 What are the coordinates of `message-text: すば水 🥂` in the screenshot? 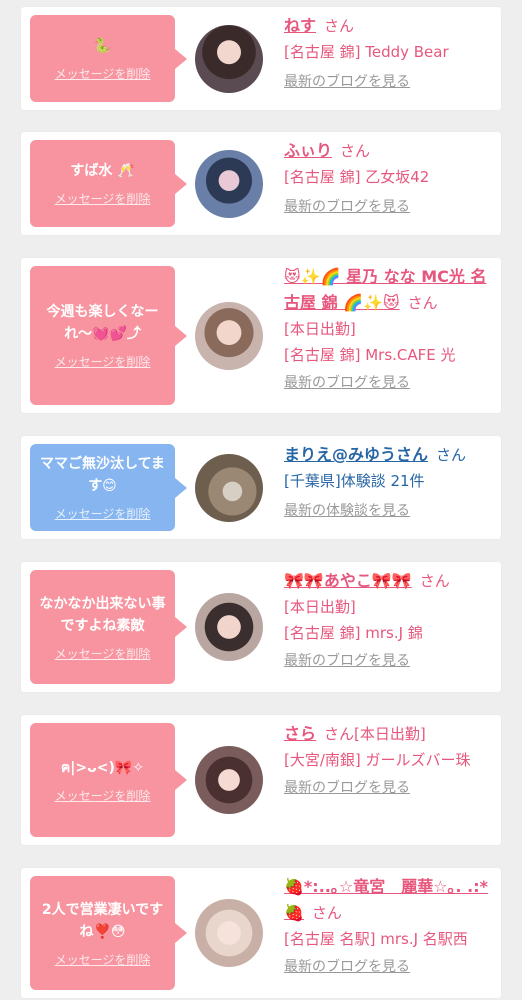 It's located at (102, 171).